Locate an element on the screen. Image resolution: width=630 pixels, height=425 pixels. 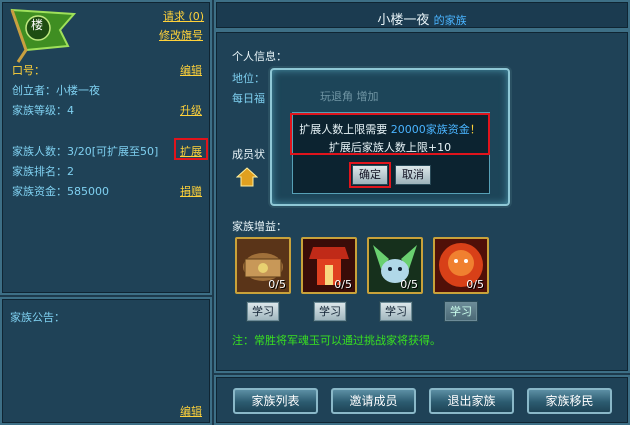
header-bar: 小楼一夜 的家族 is located at coordinates (422, 15).